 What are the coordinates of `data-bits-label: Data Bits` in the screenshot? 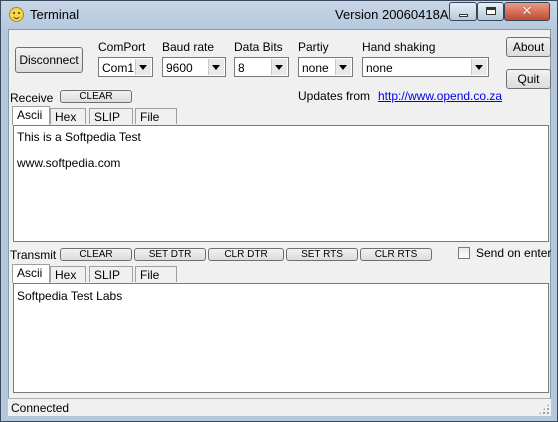 It's located at (258, 47).